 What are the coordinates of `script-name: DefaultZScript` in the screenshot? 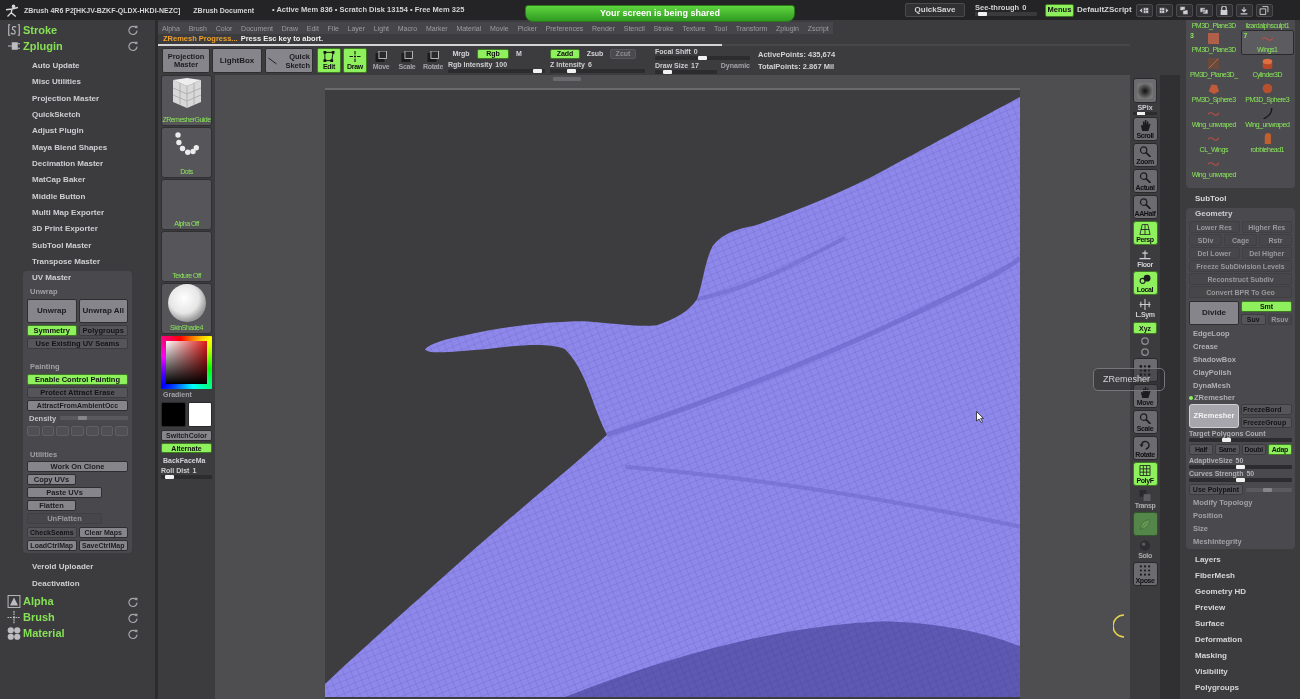 It's located at (1104, 10).